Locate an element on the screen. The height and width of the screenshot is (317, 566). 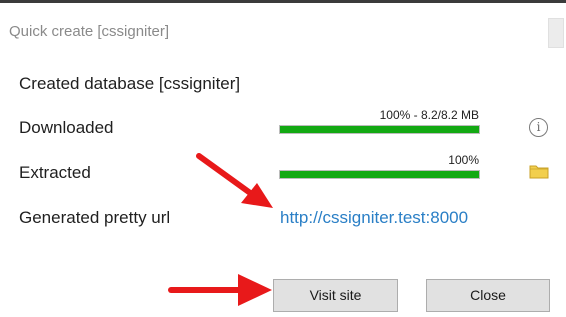
created-database-label: Created database [cssigniter] is located at coordinates (130, 83).